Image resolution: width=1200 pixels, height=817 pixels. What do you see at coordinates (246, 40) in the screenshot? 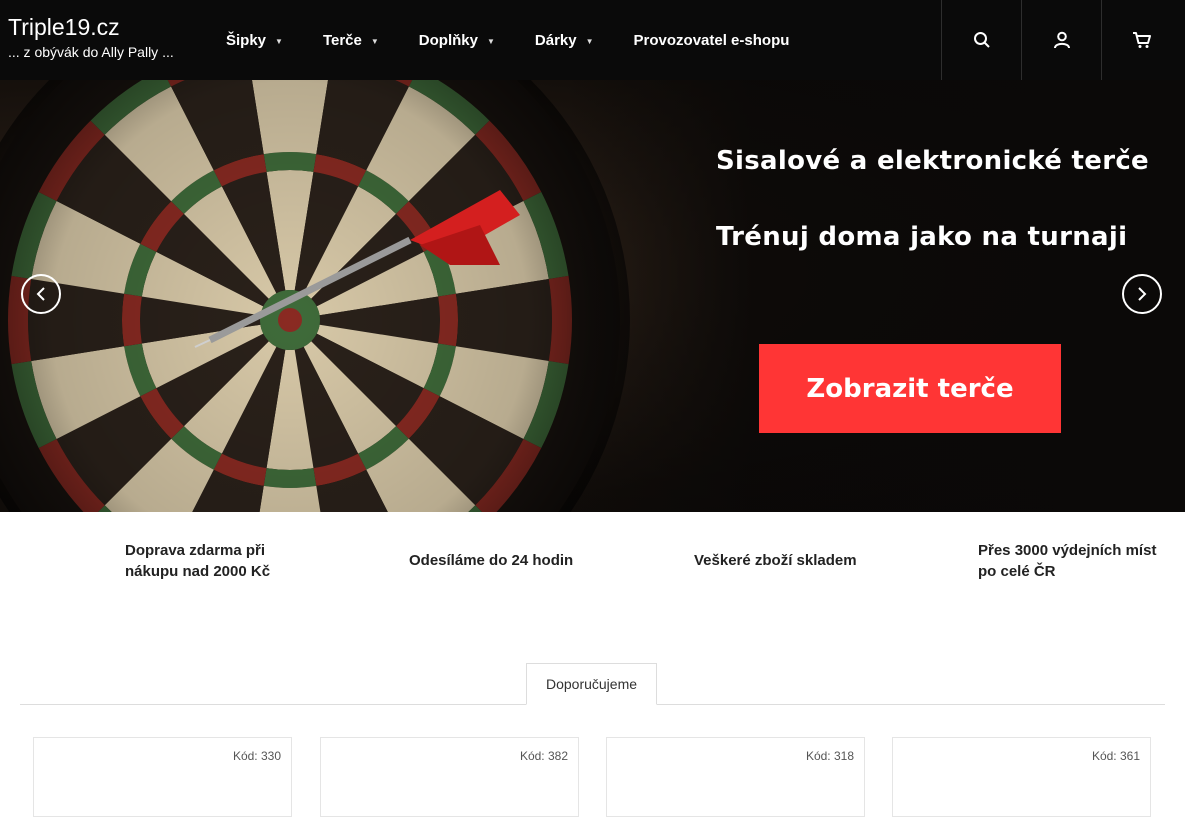
I see `nav-item-label: Šipky` at bounding box center [246, 40].